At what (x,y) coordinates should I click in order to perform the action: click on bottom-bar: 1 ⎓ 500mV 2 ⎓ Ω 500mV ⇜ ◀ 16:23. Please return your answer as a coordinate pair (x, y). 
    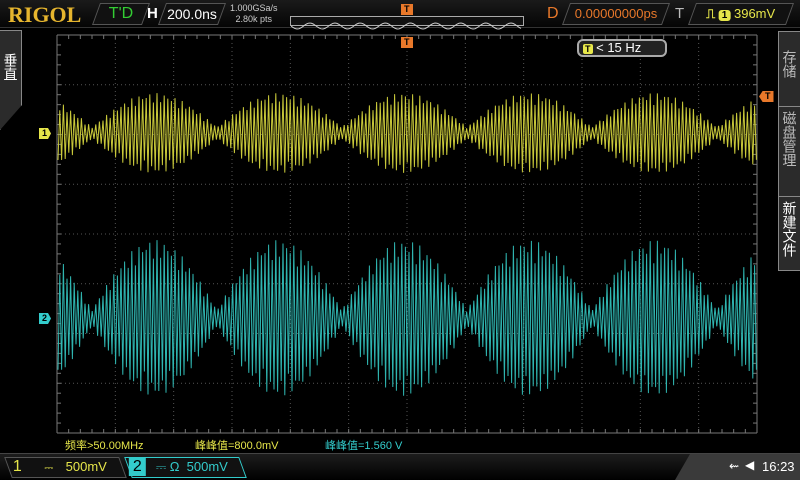
    Looking at the image, I should click on (400, 466).